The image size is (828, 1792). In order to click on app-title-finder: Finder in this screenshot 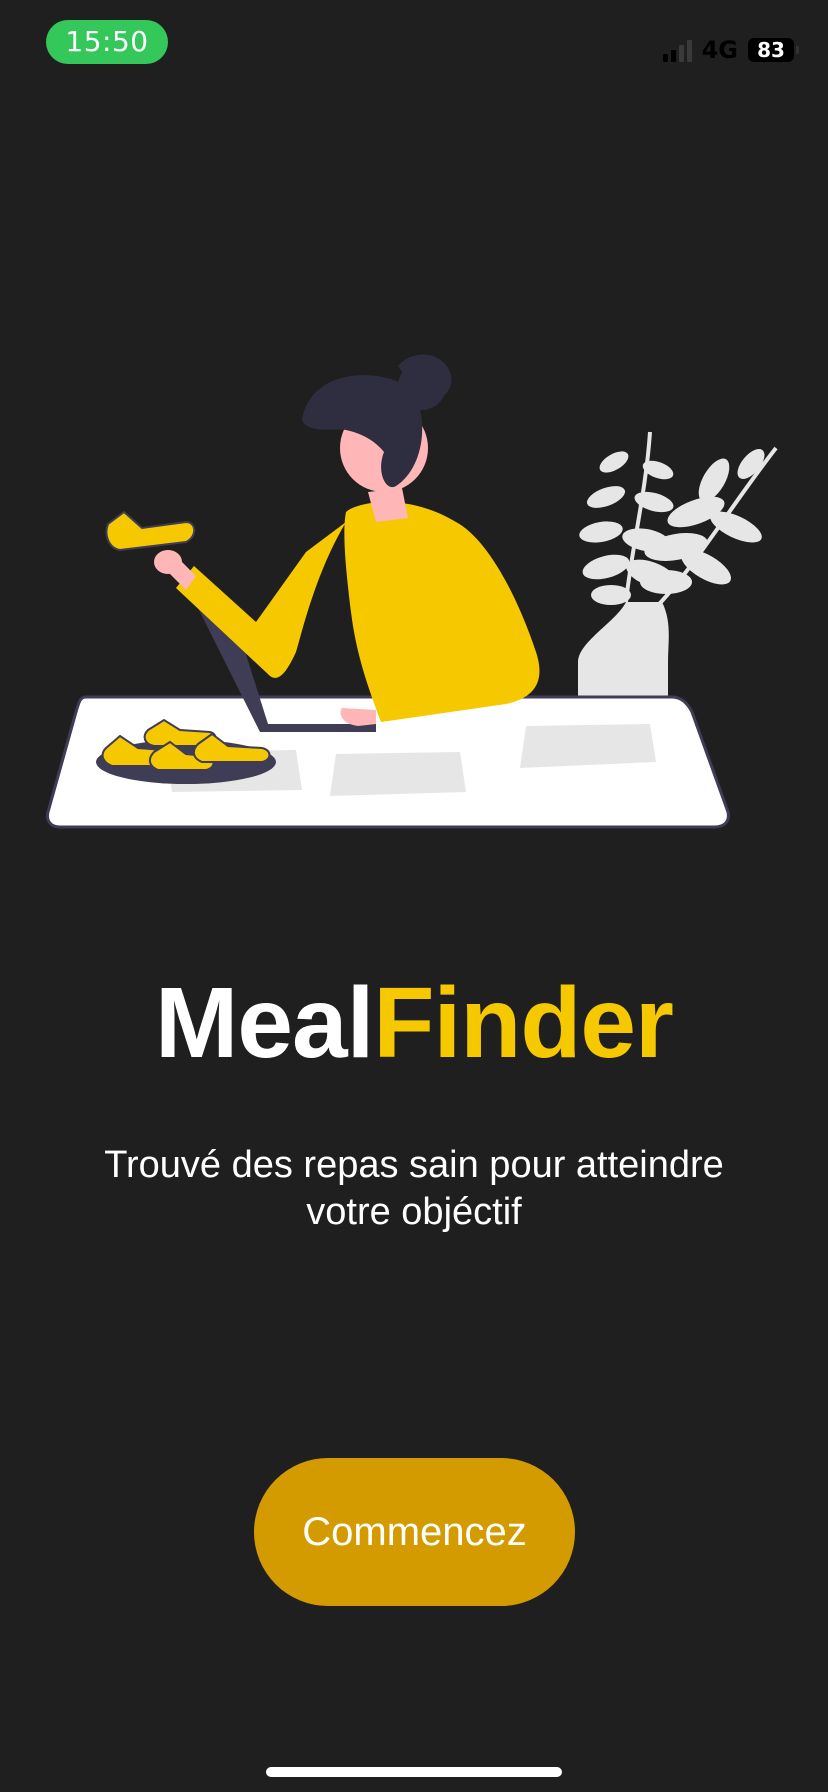, I will do `click(523, 1023)`.